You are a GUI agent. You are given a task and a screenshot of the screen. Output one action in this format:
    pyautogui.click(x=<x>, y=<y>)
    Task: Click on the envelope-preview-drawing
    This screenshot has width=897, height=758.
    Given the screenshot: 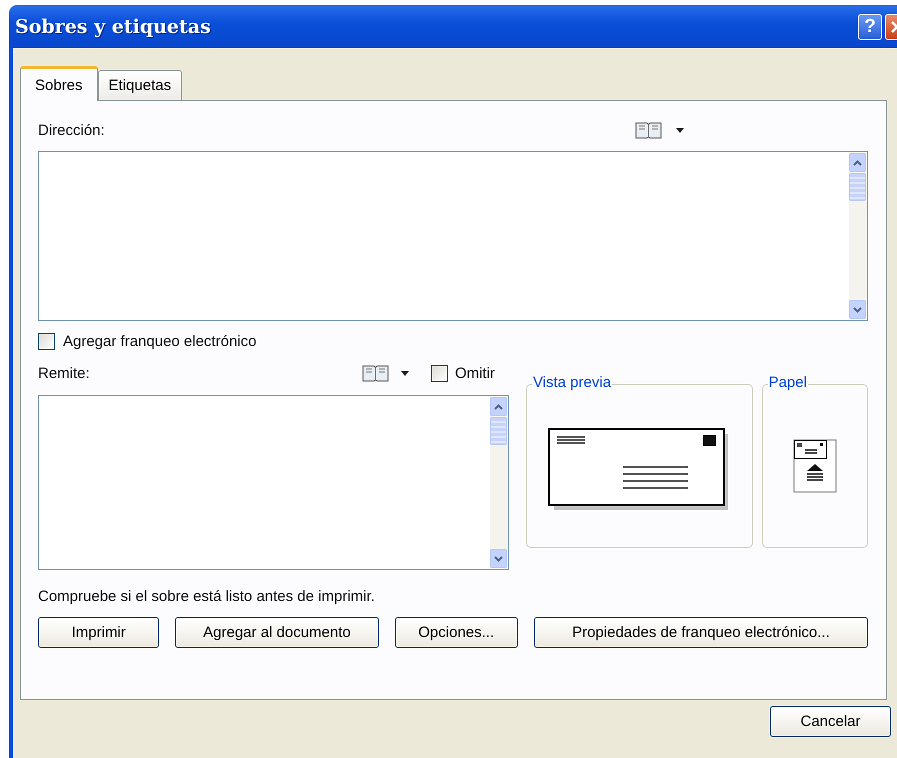 What is the action you would take?
    pyautogui.click(x=639, y=470)
    